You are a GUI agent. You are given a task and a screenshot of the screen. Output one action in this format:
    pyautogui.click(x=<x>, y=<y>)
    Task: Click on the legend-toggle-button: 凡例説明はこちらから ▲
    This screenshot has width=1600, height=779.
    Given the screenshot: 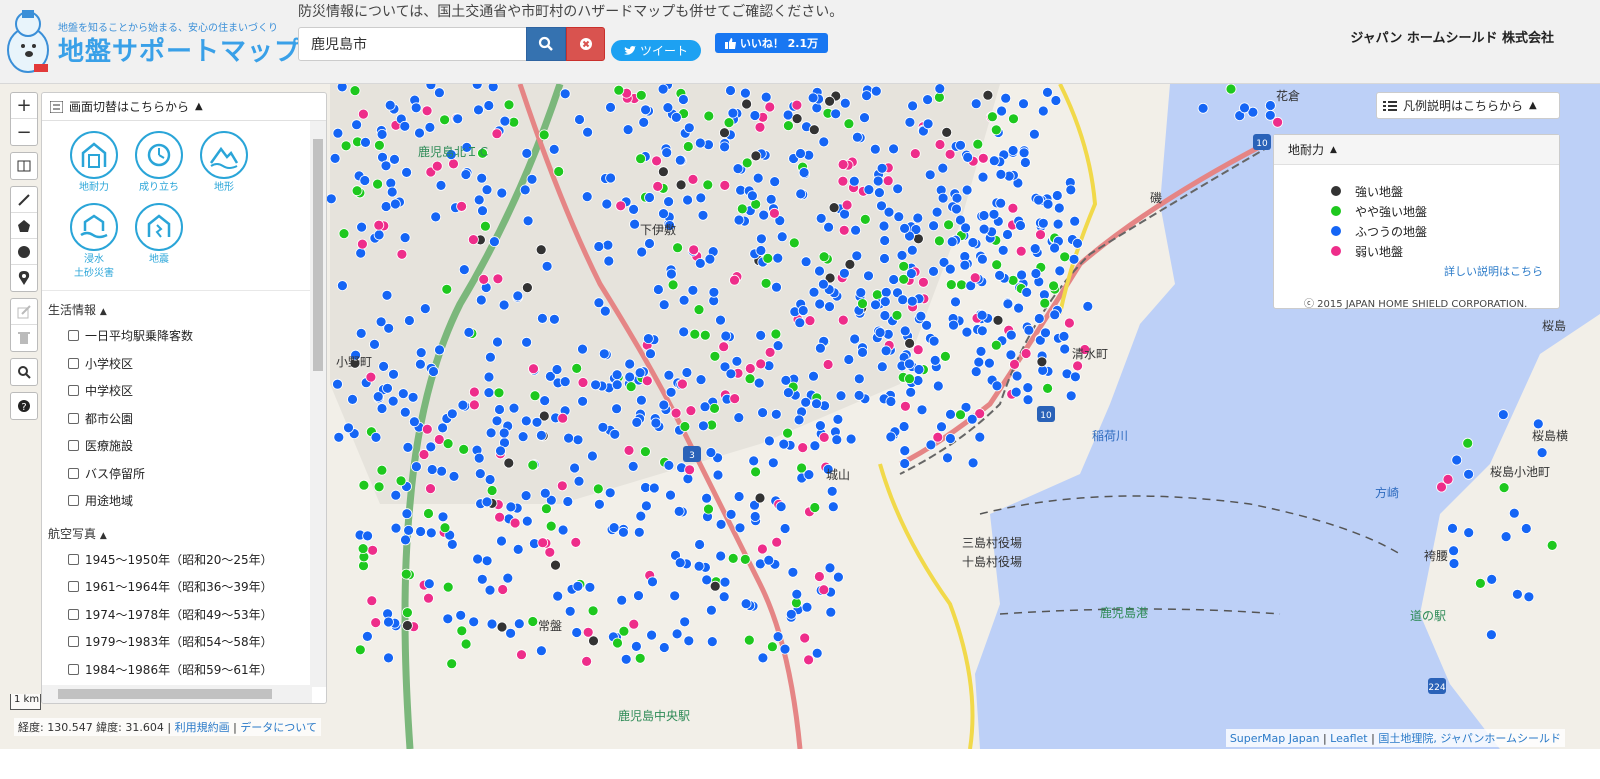 What is the action you would take?
    pyautogui.click(x=1468, y=105)
    